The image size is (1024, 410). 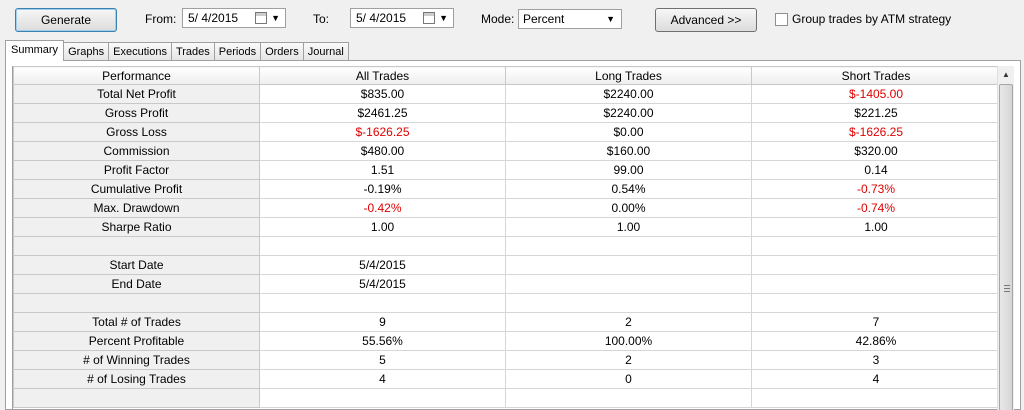 I want to click on table-row: Cumulative Profit -0.19% 0.54% -0.73%, so click(x=506, y=189).